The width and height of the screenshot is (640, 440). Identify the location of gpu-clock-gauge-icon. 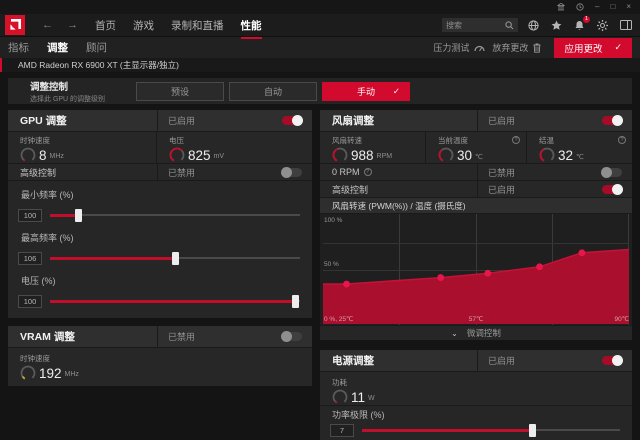
(28, 155).